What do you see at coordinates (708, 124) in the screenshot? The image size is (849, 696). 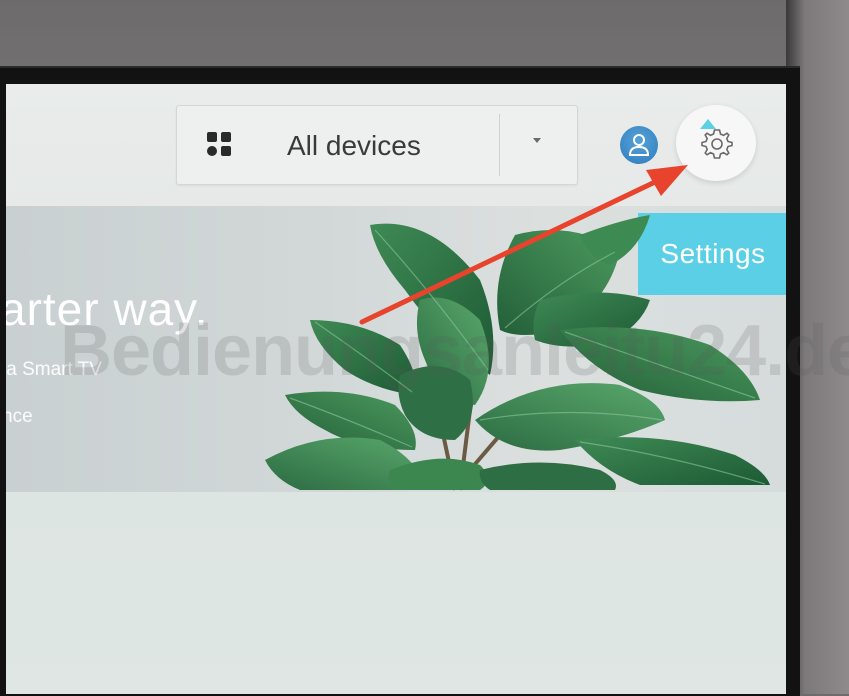 I see `tooltip-pointer` at bounding box center [708, 124].